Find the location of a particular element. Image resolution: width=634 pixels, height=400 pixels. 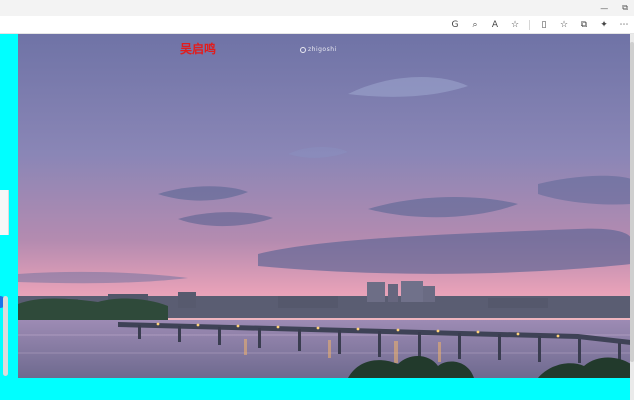

watermark-text: zhigoshi is located at coordinates (322, 49).